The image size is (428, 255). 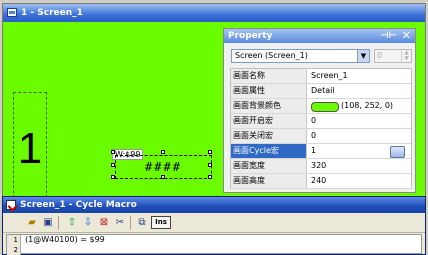 I want to click on property-row: 画面开启宏 0, so click(x=321, y=121).